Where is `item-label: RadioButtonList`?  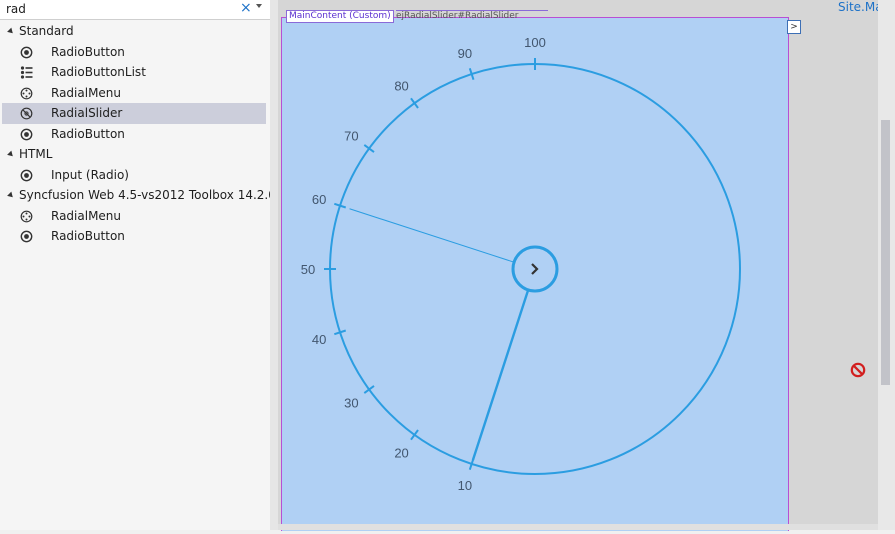
item-label: RadioButtonList is located at coordinates (98, 72).